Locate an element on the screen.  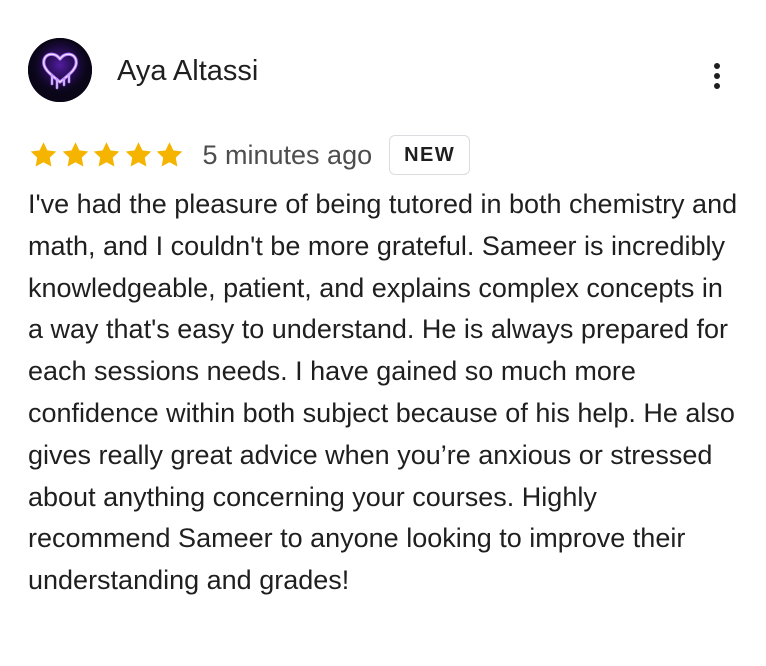
more-options-button is located at coordinates (717, 76).